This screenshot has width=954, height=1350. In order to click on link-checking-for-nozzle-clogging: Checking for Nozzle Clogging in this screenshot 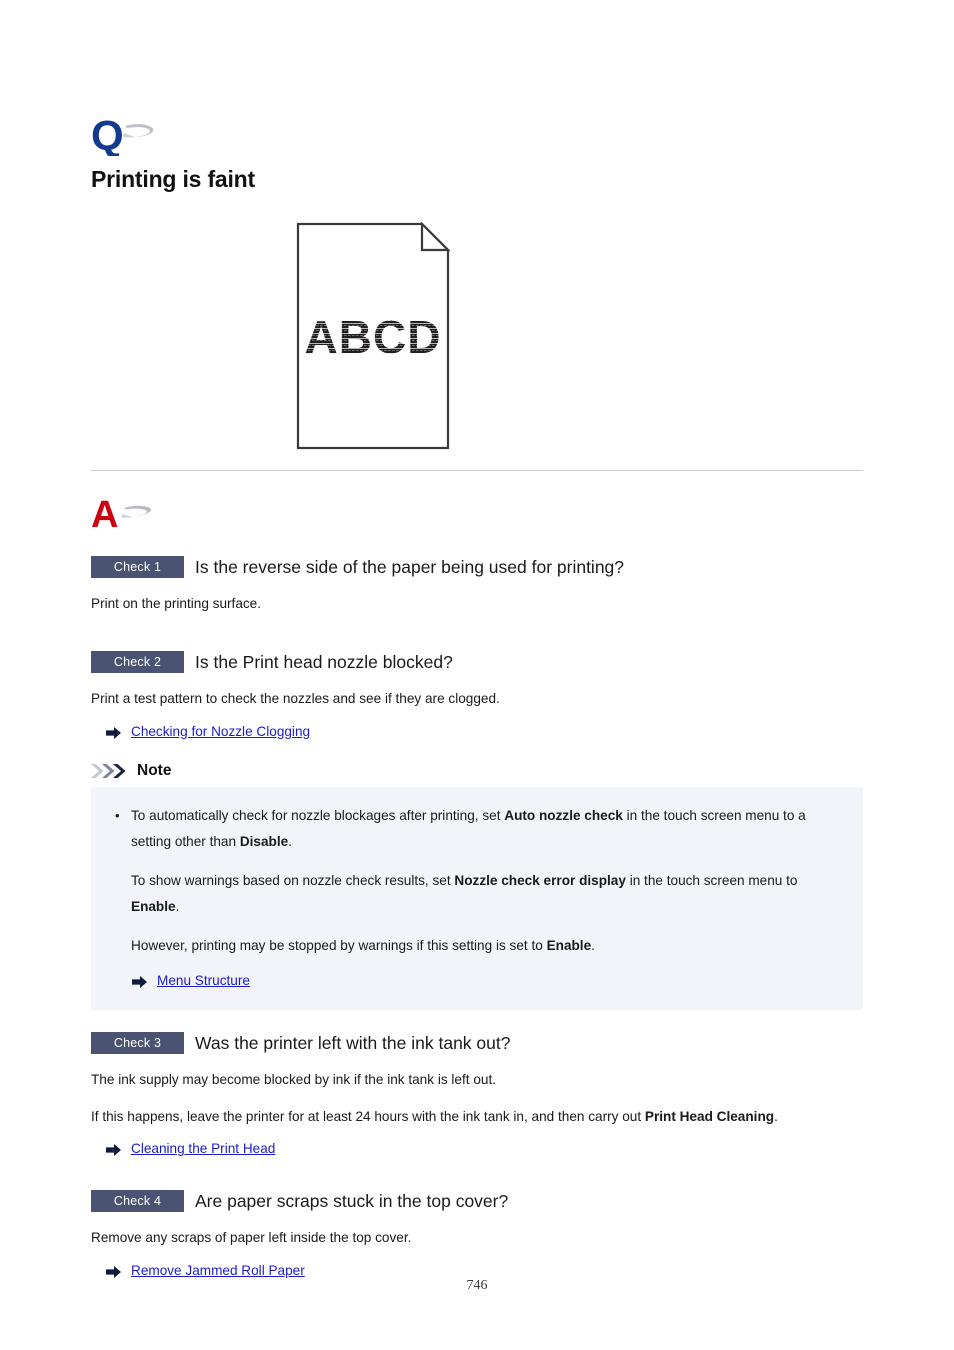, I will do `click(220, 732)`.